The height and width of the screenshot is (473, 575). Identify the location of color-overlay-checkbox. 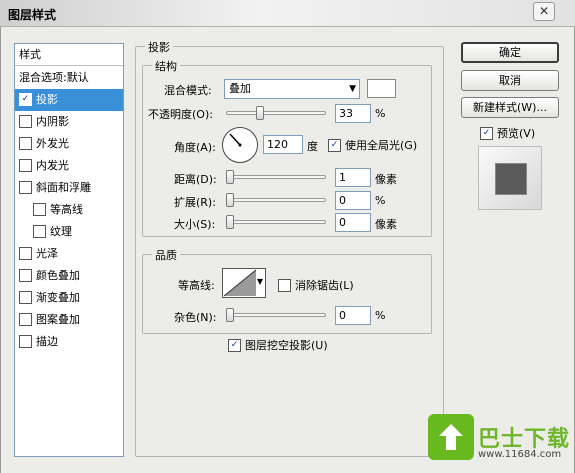
(25, 275).